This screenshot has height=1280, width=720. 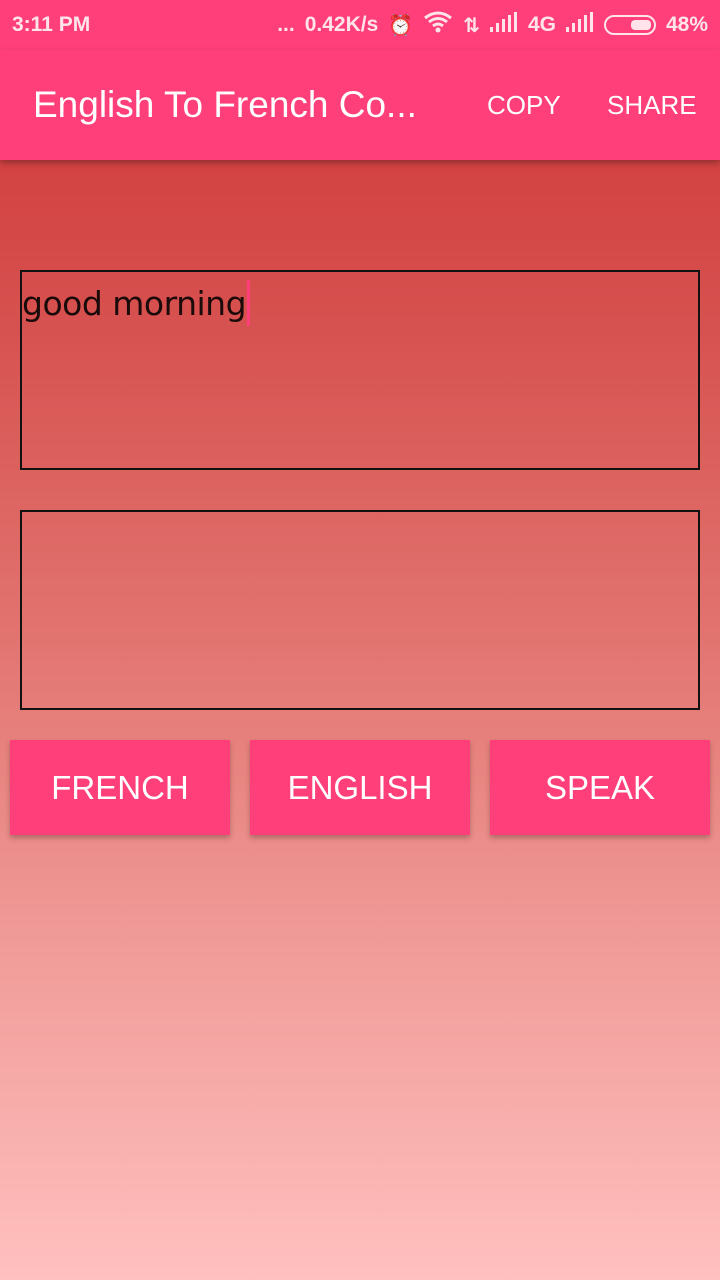 I want to click on english-input: good morning, so click(x=360, y=370).